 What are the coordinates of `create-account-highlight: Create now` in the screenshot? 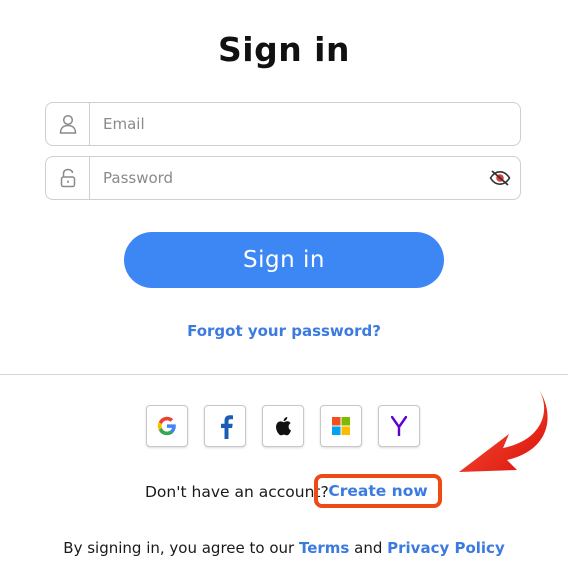 It's located at (378, 491).